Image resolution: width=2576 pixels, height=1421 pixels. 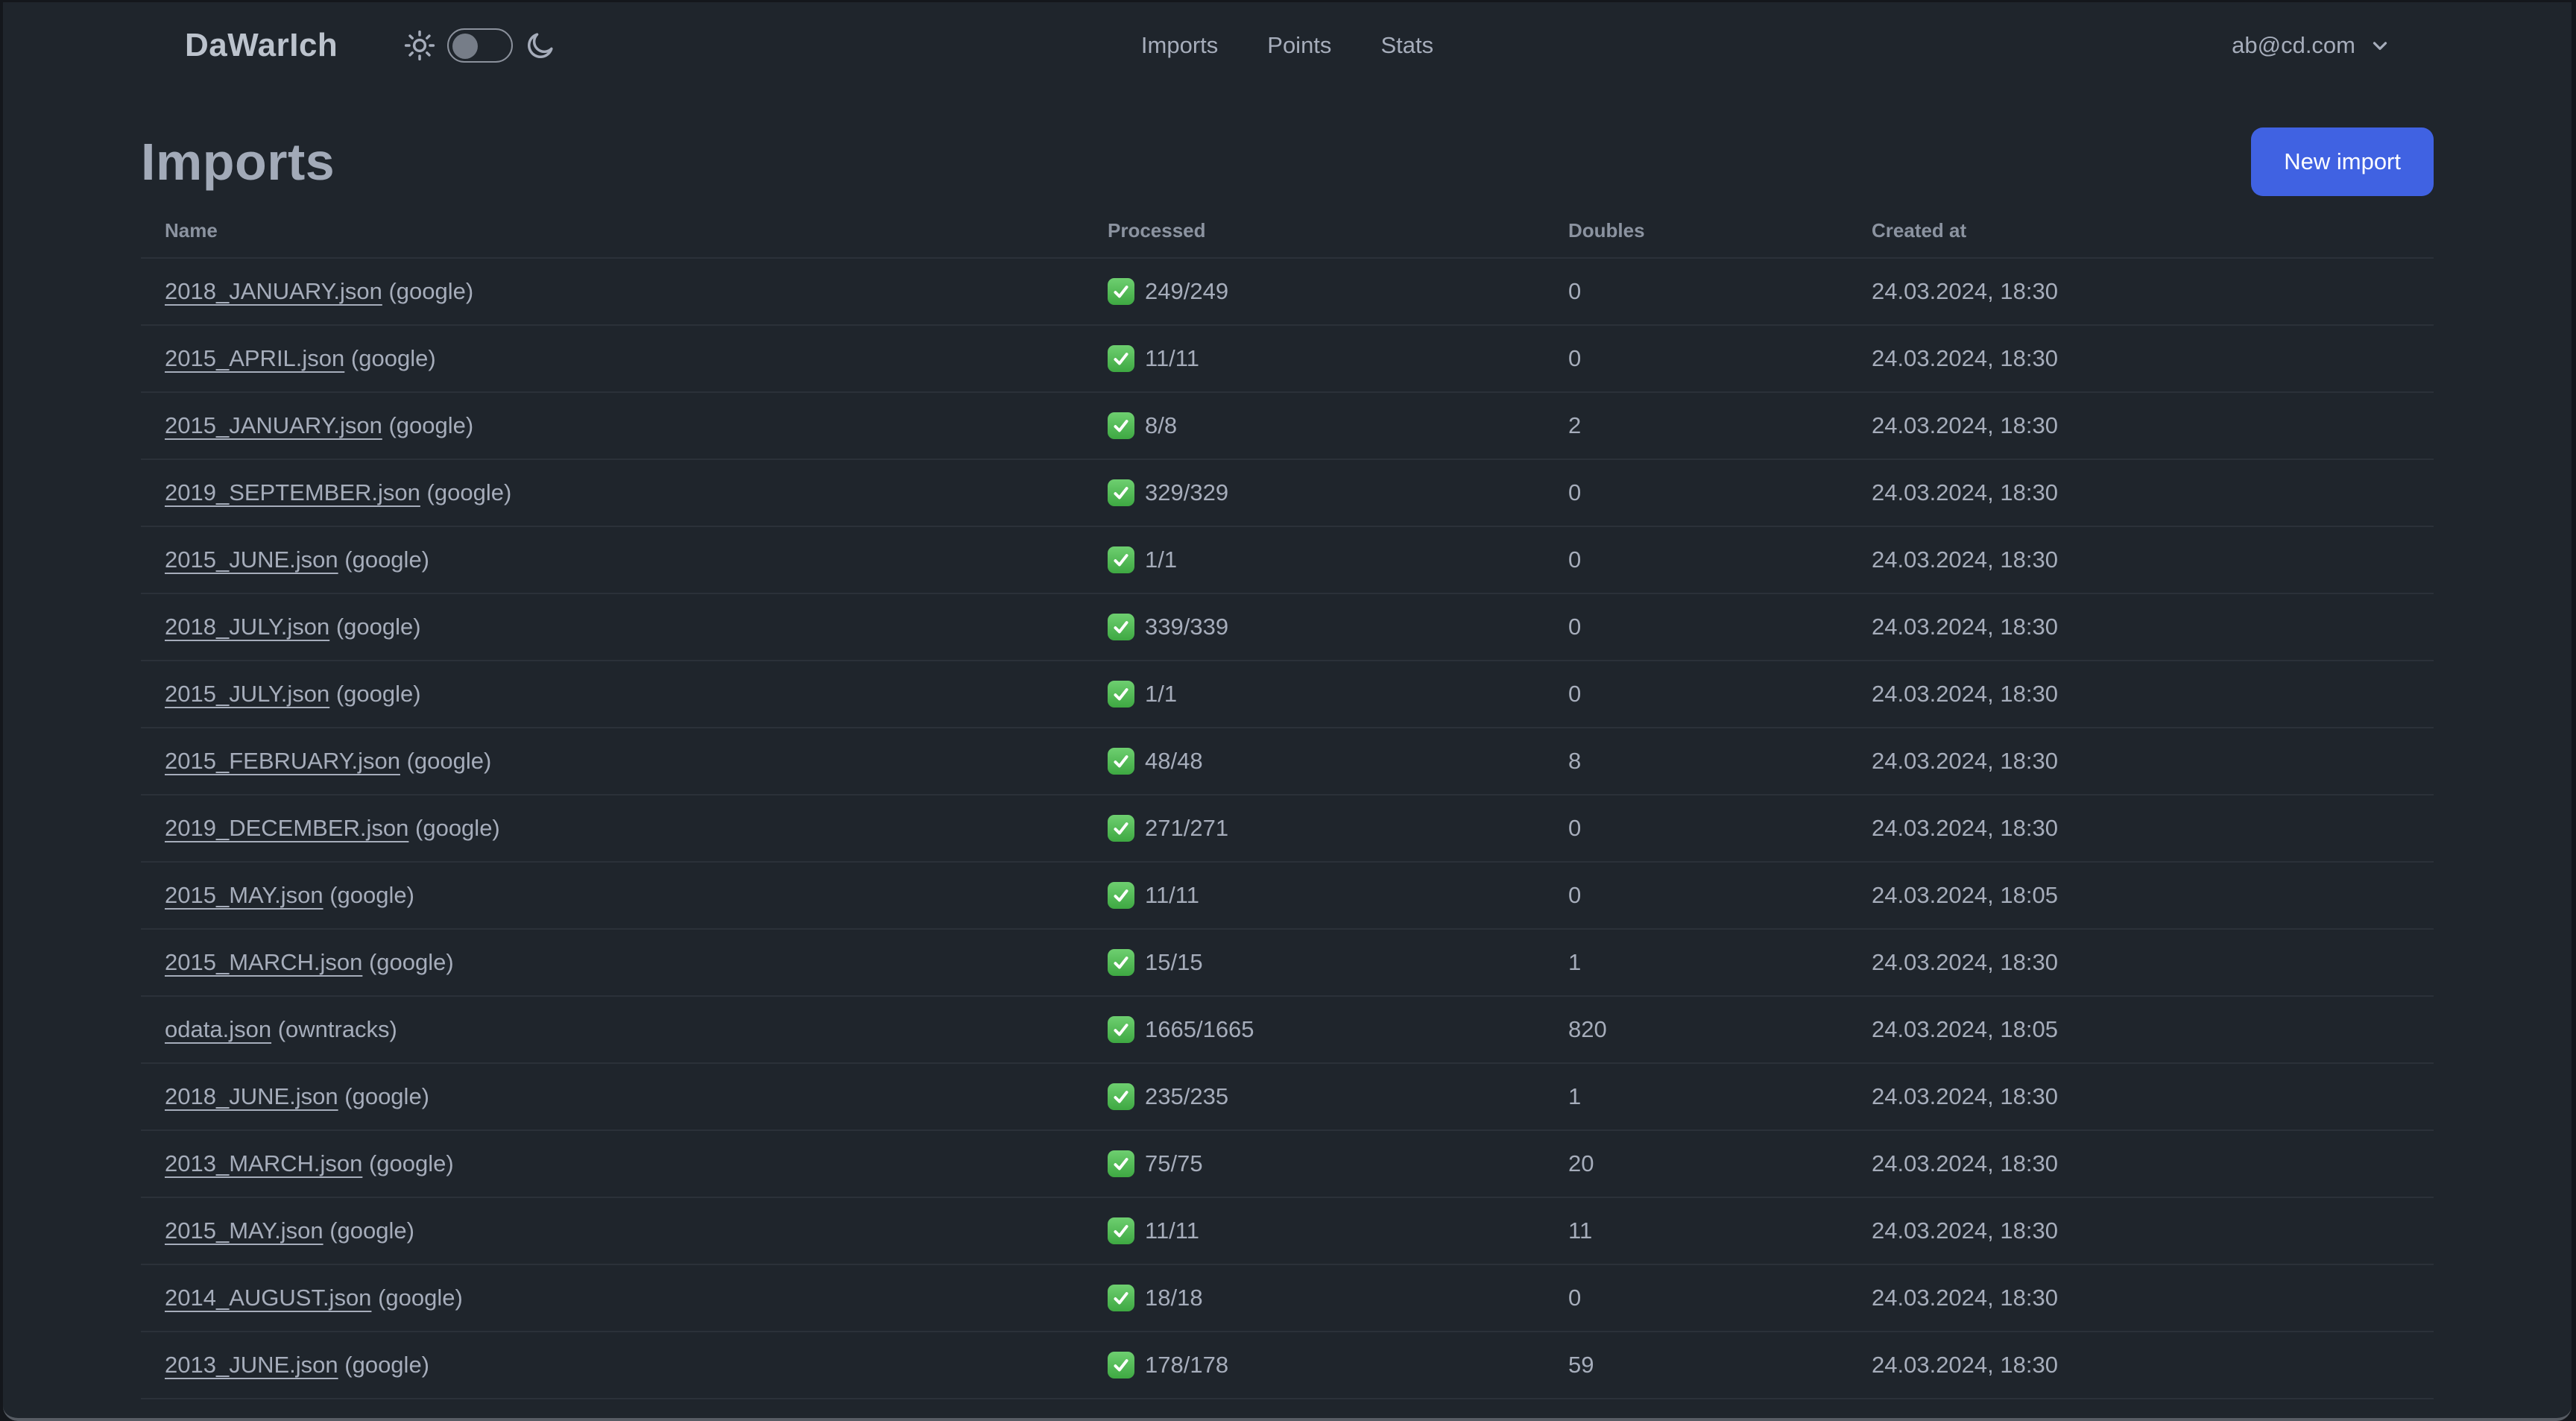 What do you see at coordinates (624, 1230) in the screenshot?
I see `name-cell: 2015_MAY.json (google)` at bounding box center [624, 1230].